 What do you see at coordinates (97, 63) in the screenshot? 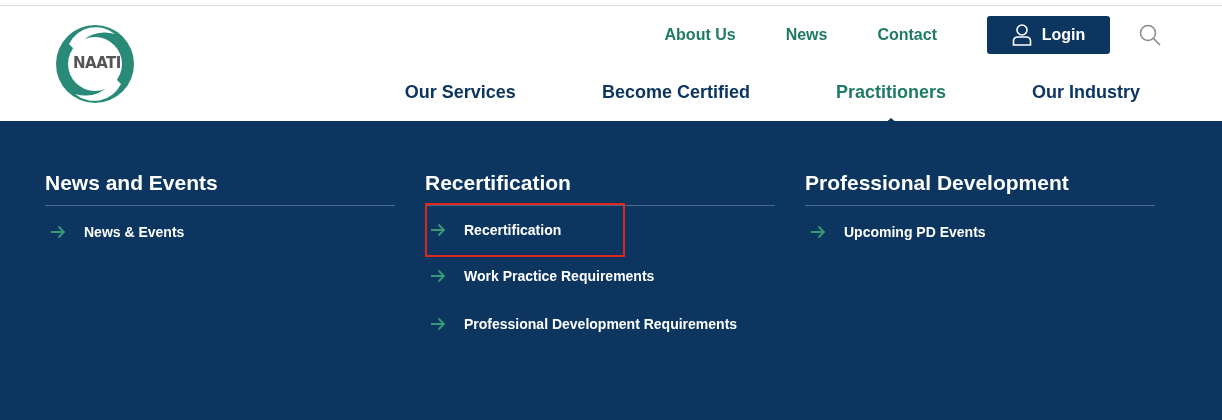
I see `logo-text: NAATI` at bounding box center [97, 63].